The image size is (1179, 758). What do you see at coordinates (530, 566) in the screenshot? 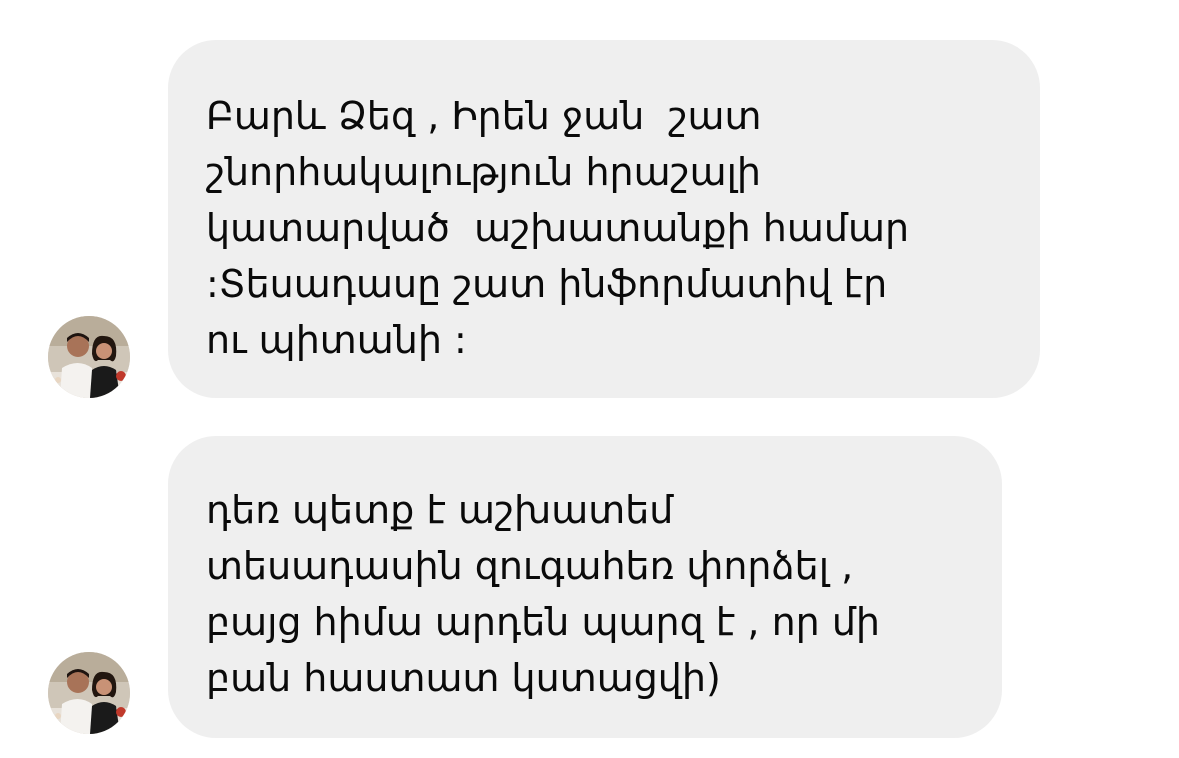
I see `message-text-line: տեսադասին զուգահեռ փորձել ,` at bounding box center [530, 566].